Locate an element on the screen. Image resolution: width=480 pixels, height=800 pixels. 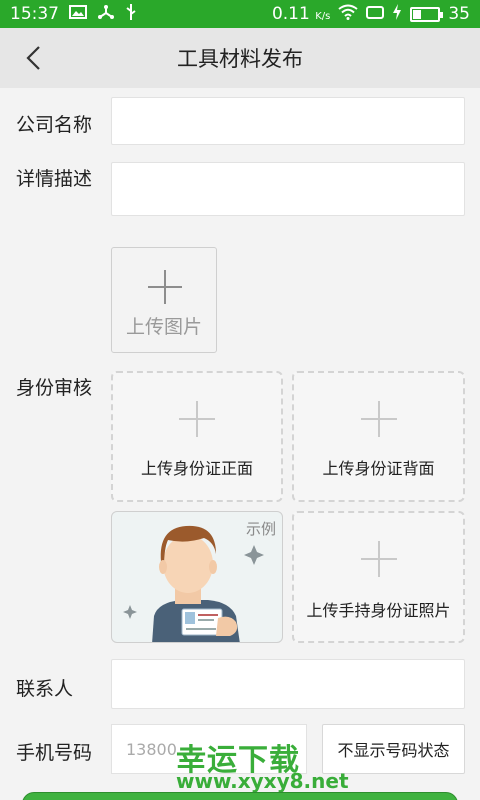
company-name-label: 公司名称 is located at coordinates (54, 125).